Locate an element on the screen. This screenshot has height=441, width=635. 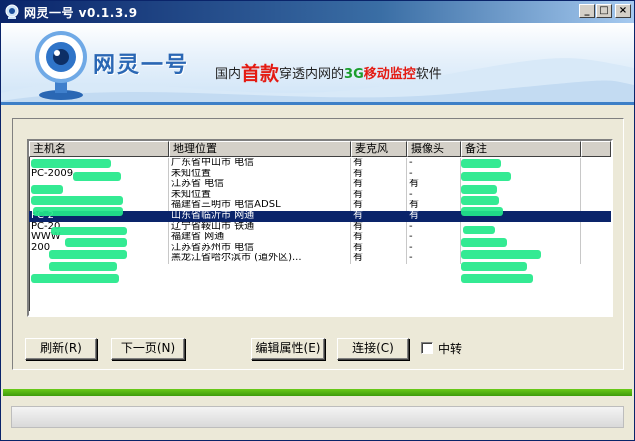
cell-location: 广东省中山市 电信 is located at coordinates (260, 163).